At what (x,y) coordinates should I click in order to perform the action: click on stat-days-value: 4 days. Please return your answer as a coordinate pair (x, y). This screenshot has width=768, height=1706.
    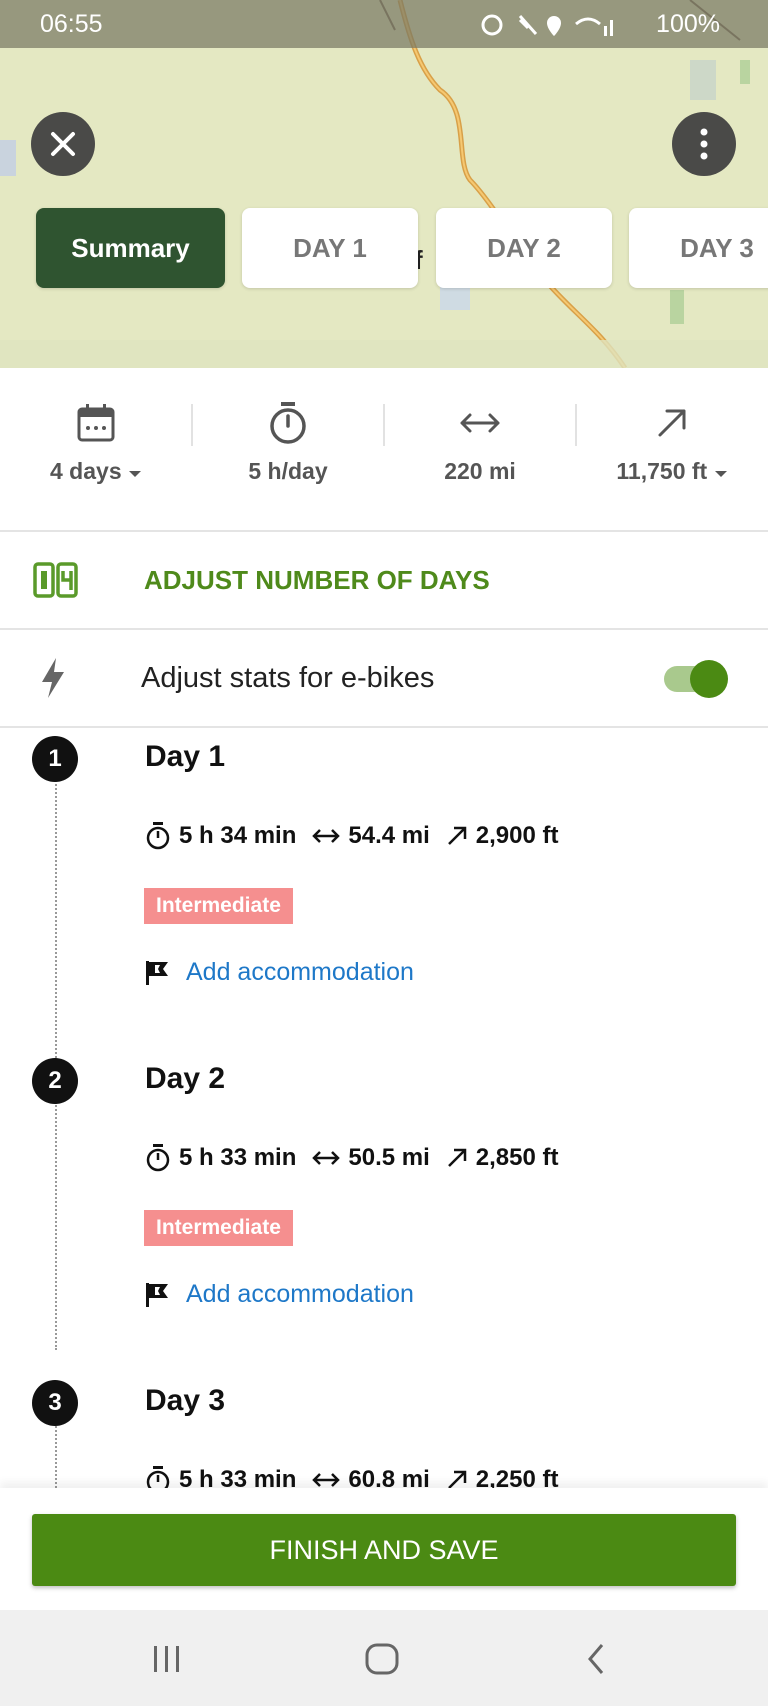
    Looking at the image, I should click on (86, 471).